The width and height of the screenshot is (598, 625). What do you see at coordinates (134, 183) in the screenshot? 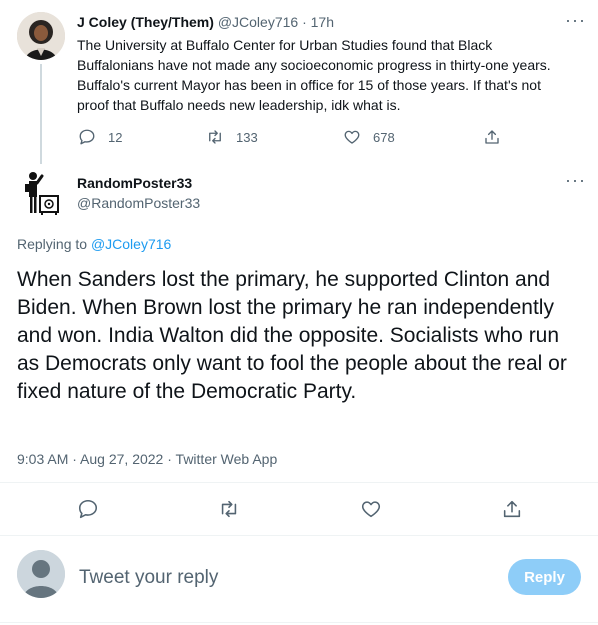
I see `main-display-name: RandomPoster33` at bounding box center [134, 183].